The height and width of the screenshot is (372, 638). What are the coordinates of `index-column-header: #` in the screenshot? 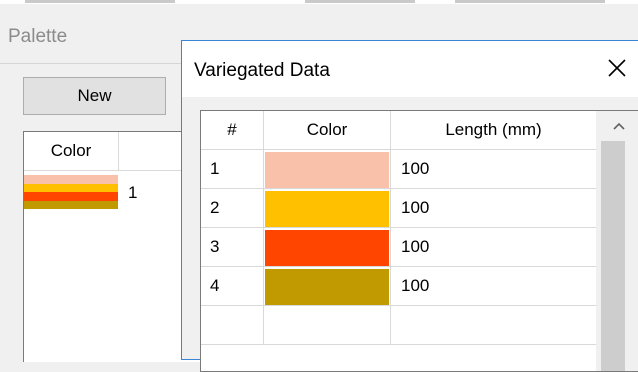 It's located at (232, 130).